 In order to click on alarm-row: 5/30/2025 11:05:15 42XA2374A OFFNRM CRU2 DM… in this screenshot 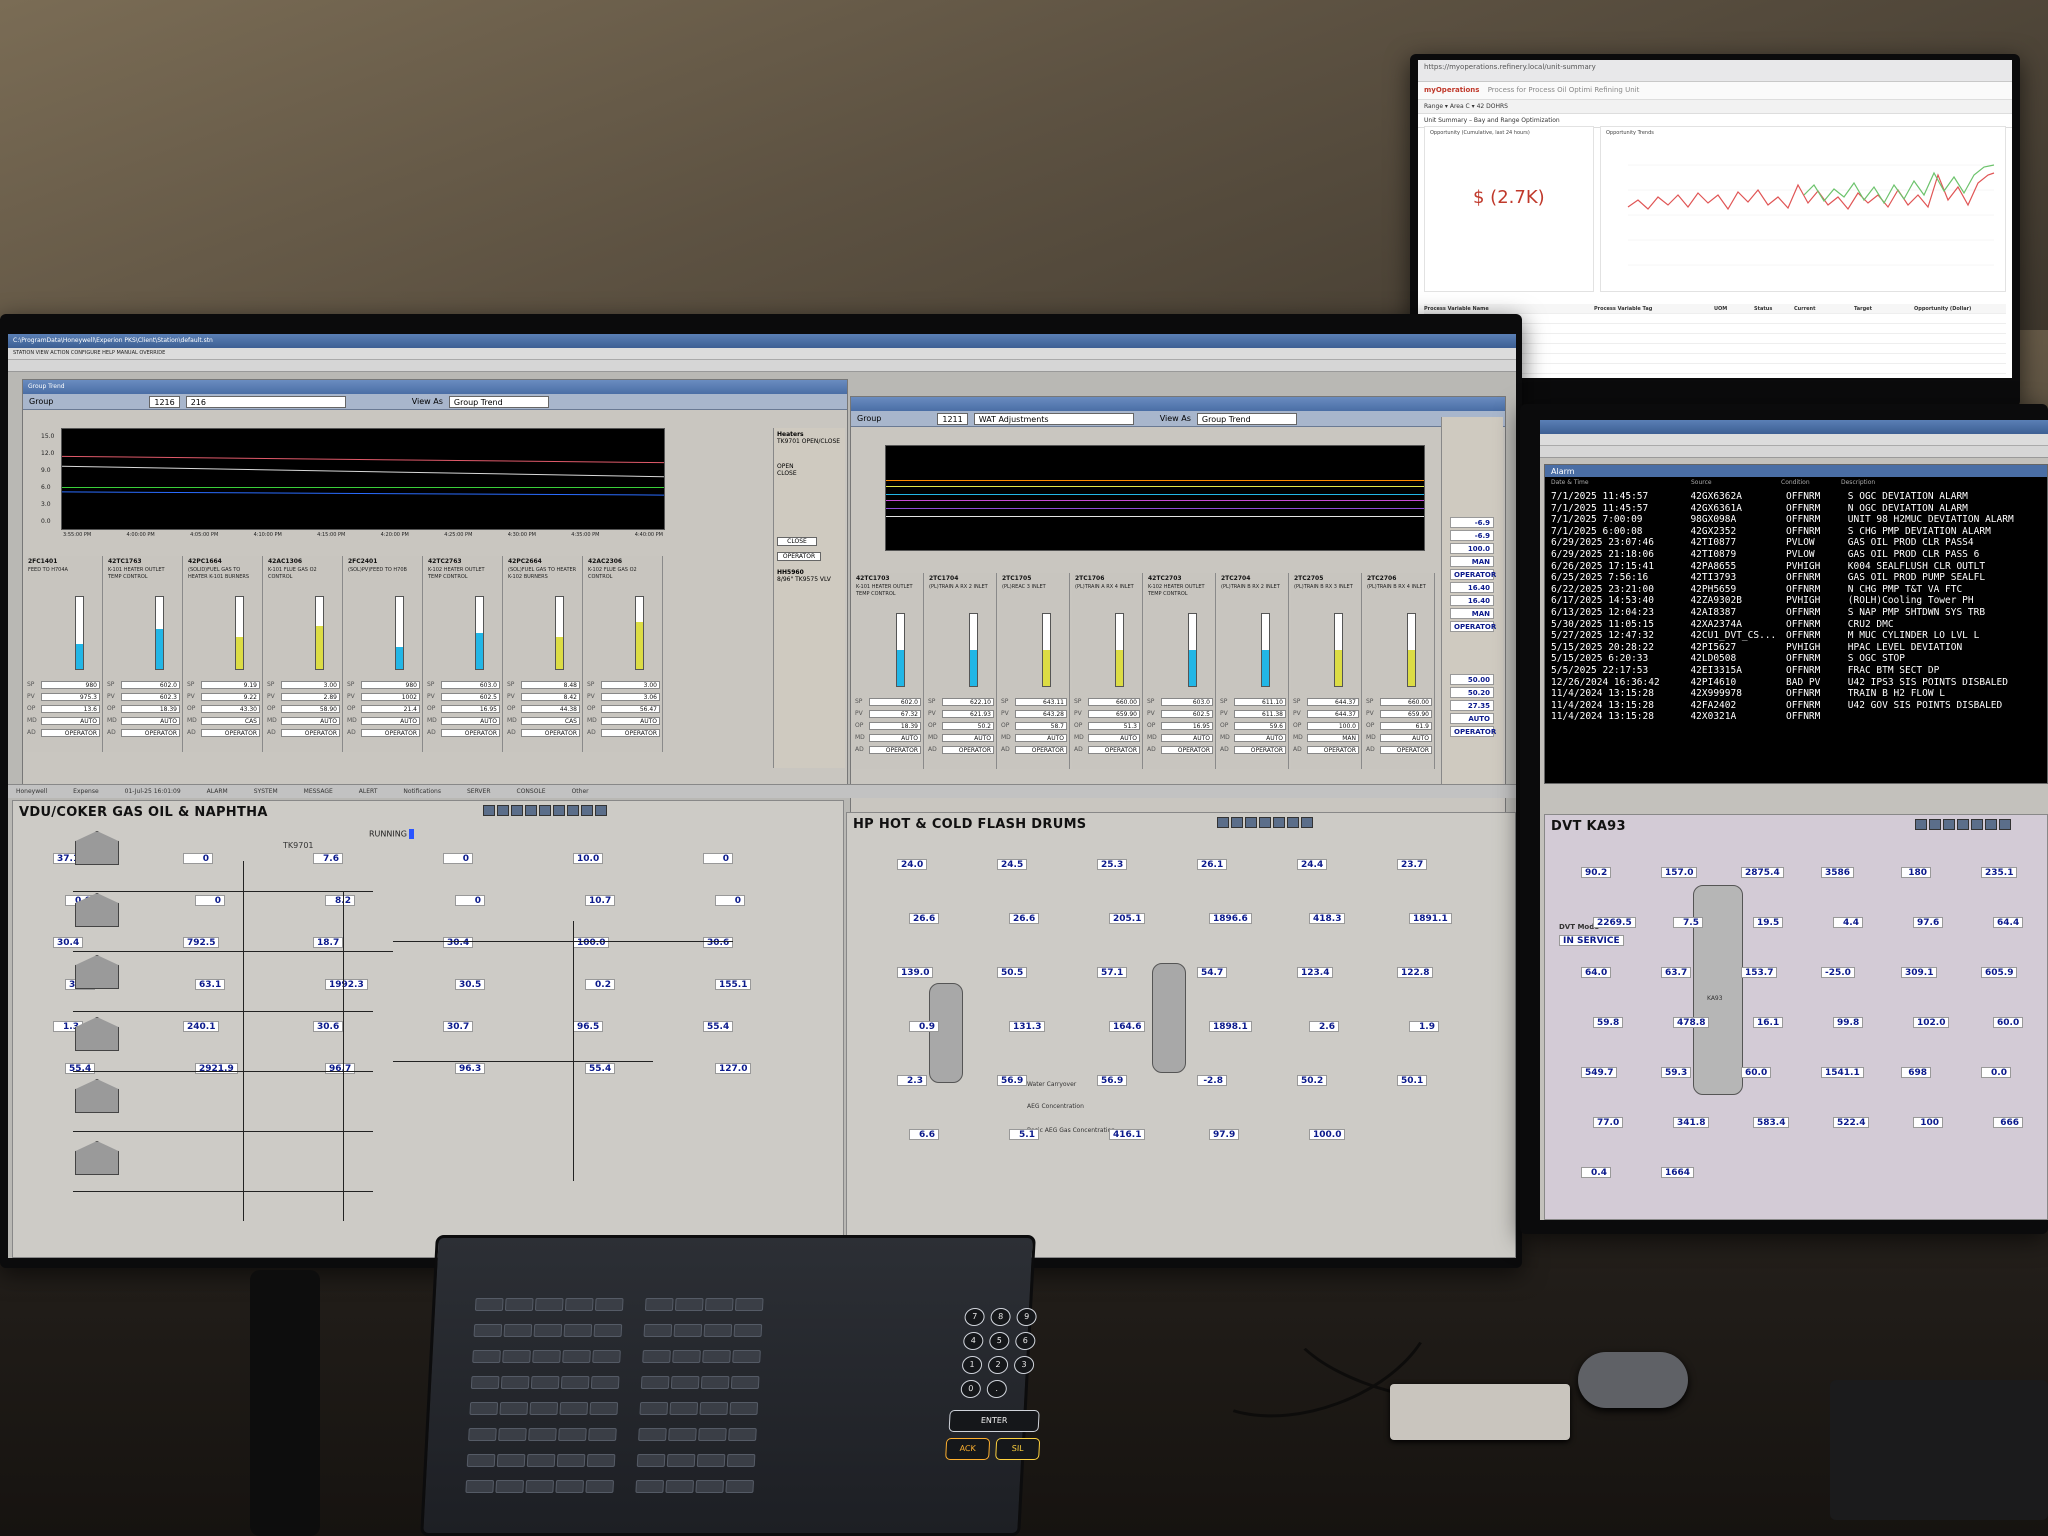, I will do `click(1799, 625)`.